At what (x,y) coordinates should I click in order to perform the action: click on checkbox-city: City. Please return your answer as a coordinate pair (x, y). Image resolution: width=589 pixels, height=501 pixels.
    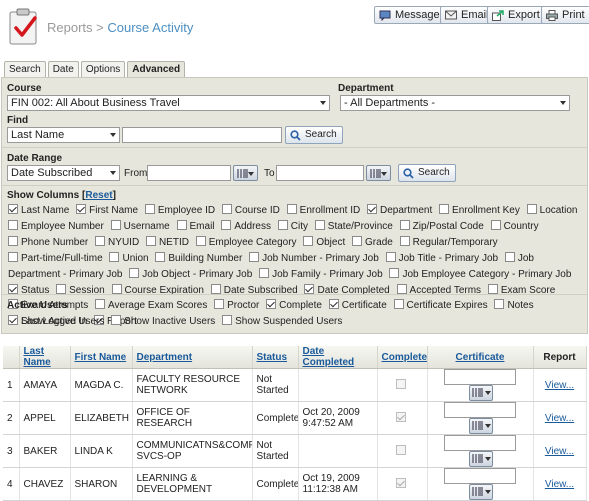
    Looking at the image, I should click on (292, 225).